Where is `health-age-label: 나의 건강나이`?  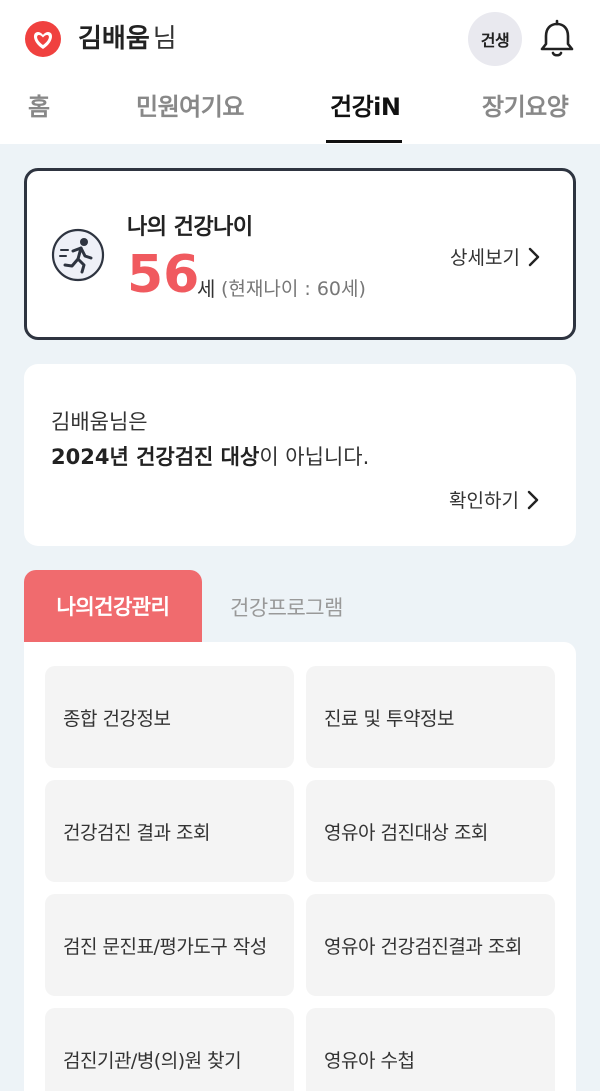 health-age-label: 나의 건강나이 is located at coordinates (190, 227).